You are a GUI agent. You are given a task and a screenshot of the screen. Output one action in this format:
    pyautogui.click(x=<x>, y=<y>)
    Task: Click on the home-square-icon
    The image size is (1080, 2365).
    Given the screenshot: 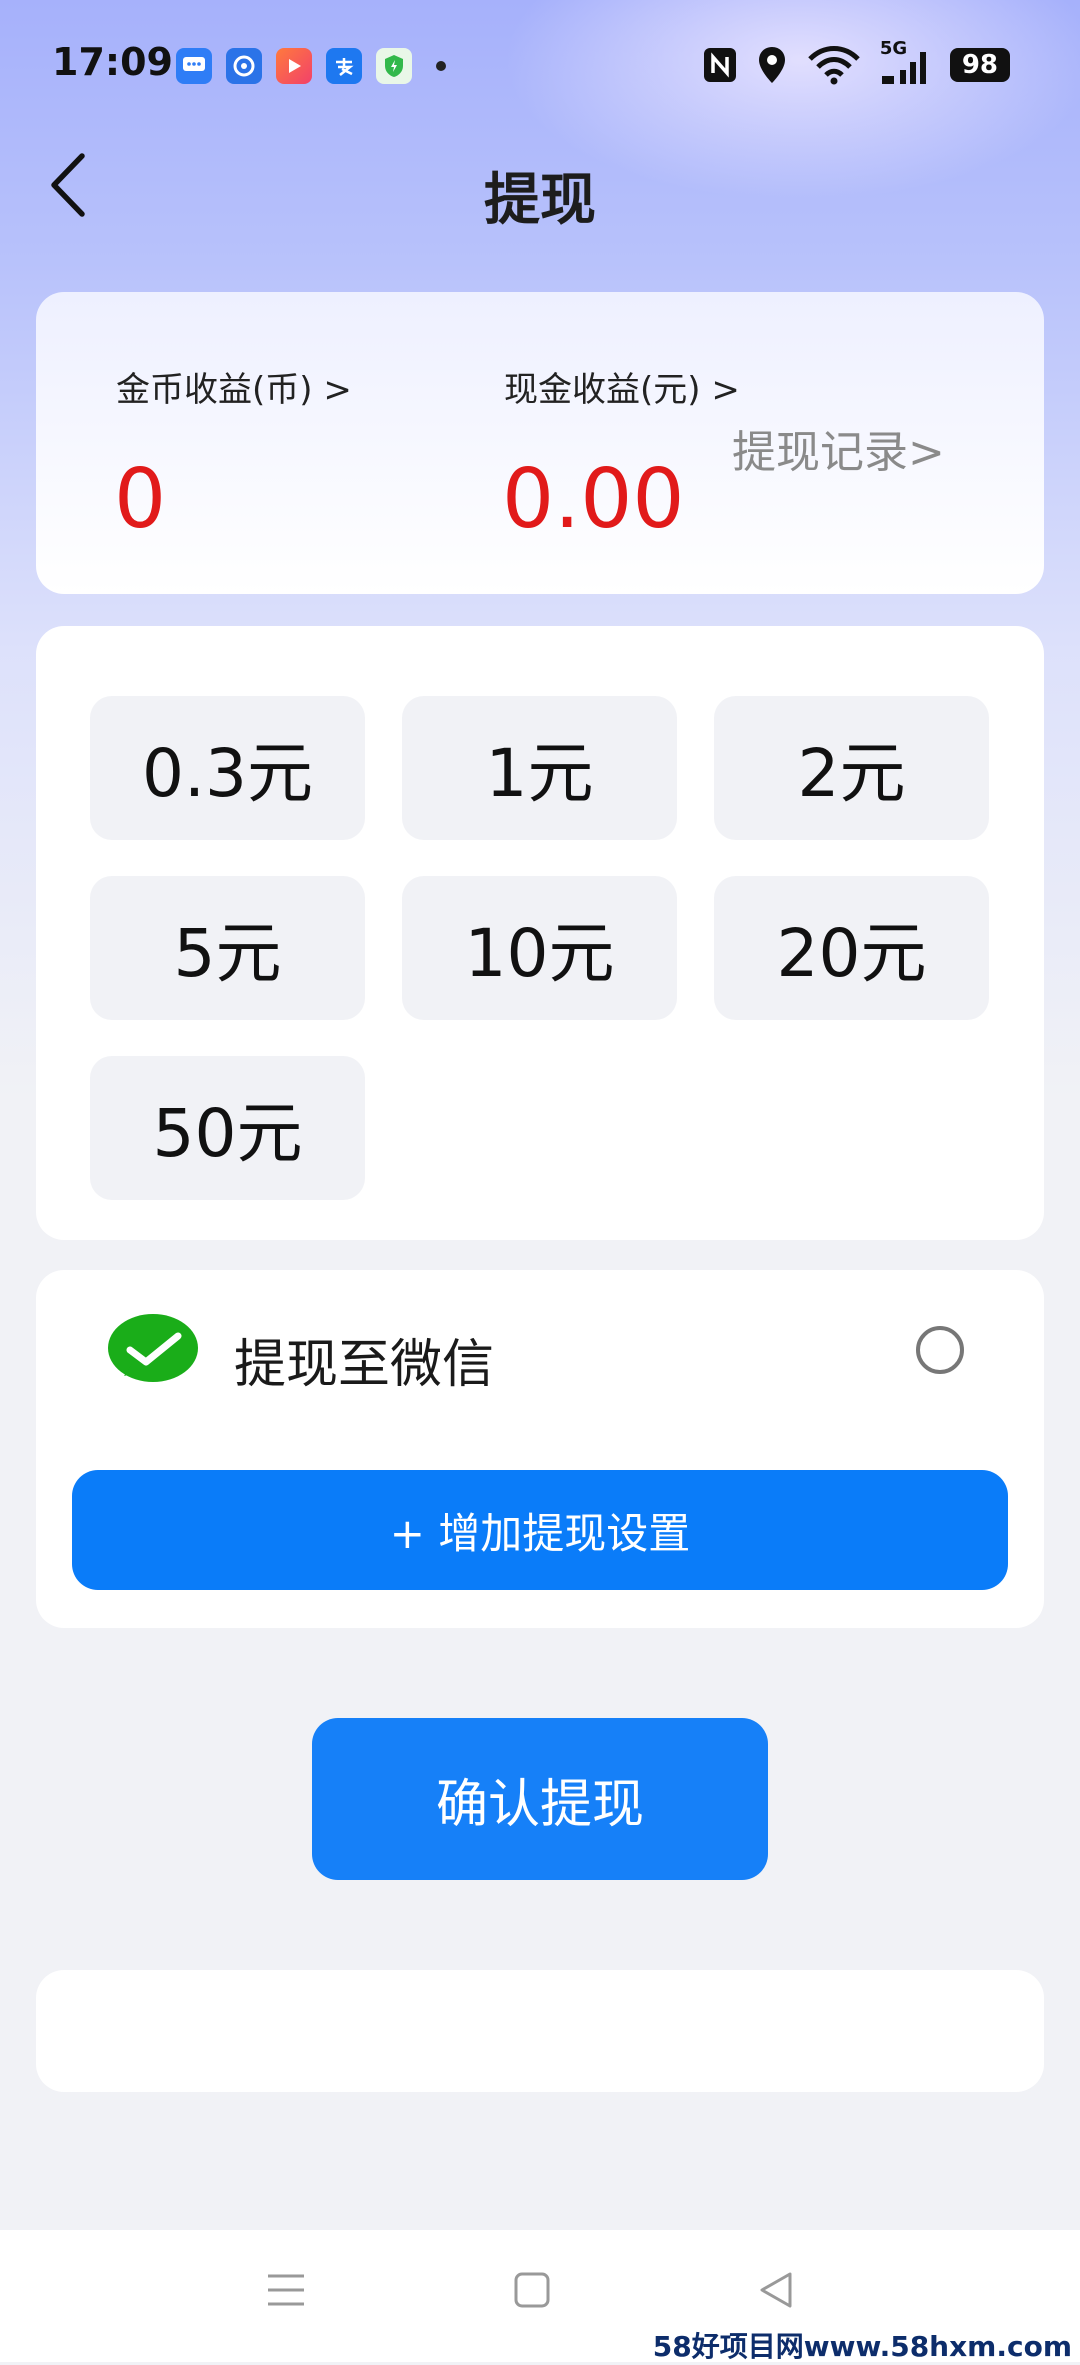 What is the action you would take?
    pyautogui.click(x=532, y=2290)
    